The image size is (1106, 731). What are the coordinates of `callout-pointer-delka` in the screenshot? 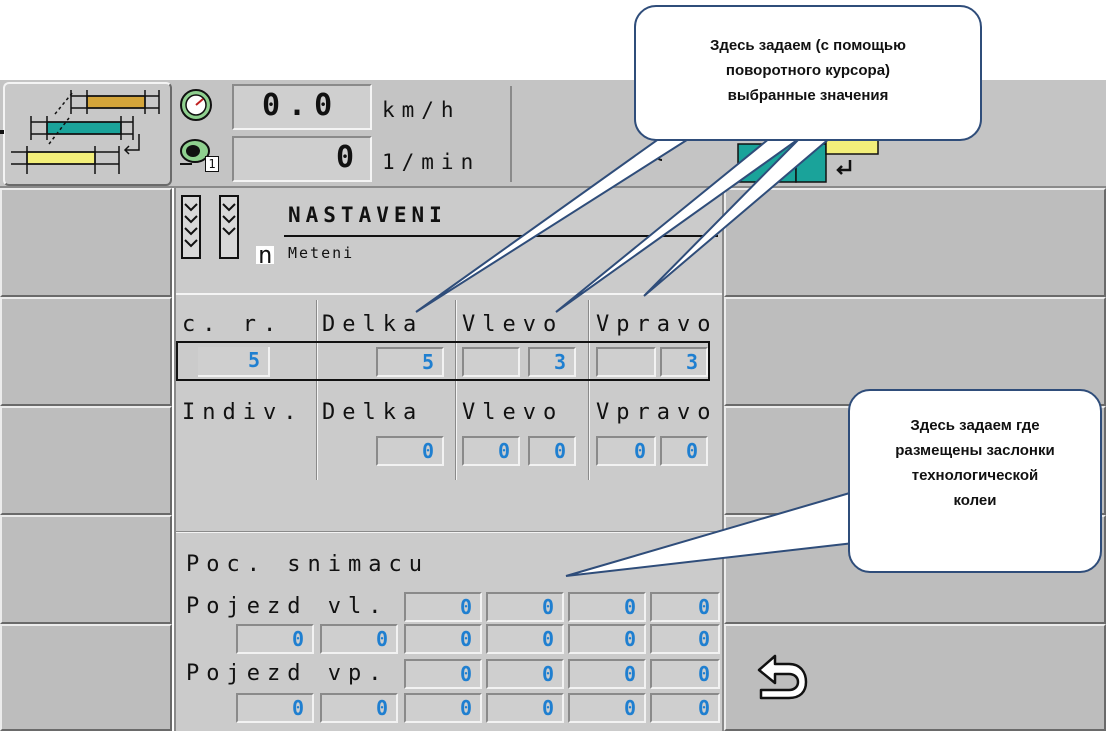 It's located at (554, 225).